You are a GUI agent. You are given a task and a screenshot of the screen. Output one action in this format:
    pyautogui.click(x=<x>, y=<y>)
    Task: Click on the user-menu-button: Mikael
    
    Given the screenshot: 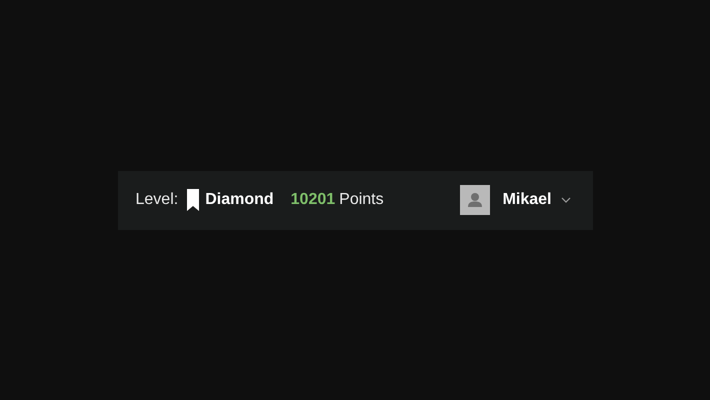 What is the action you would take?
    pyautogui.click(x=527, y=200)
    